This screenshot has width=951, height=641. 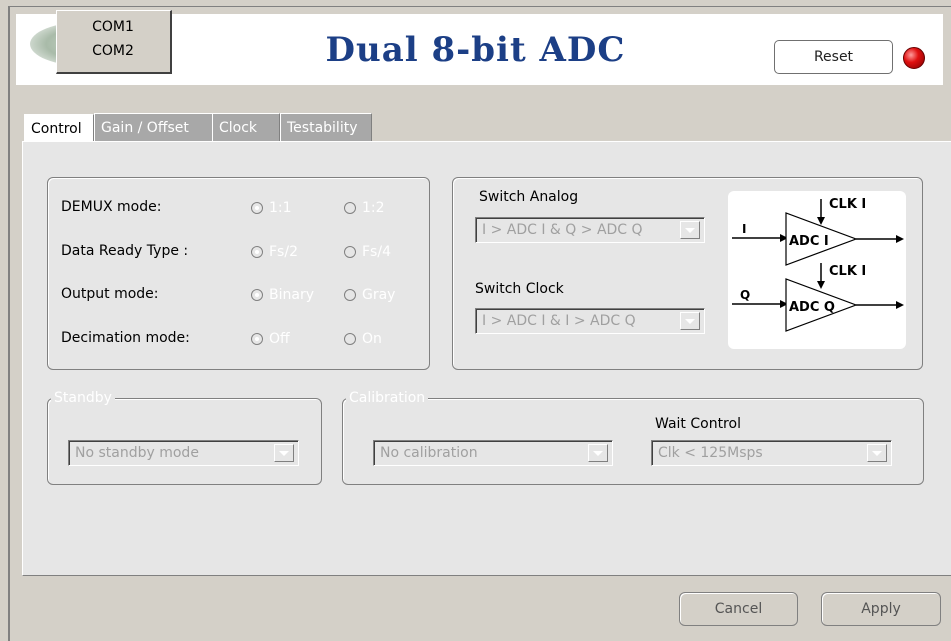 I want to click on radio-label: On, so click(x=372, y=339).